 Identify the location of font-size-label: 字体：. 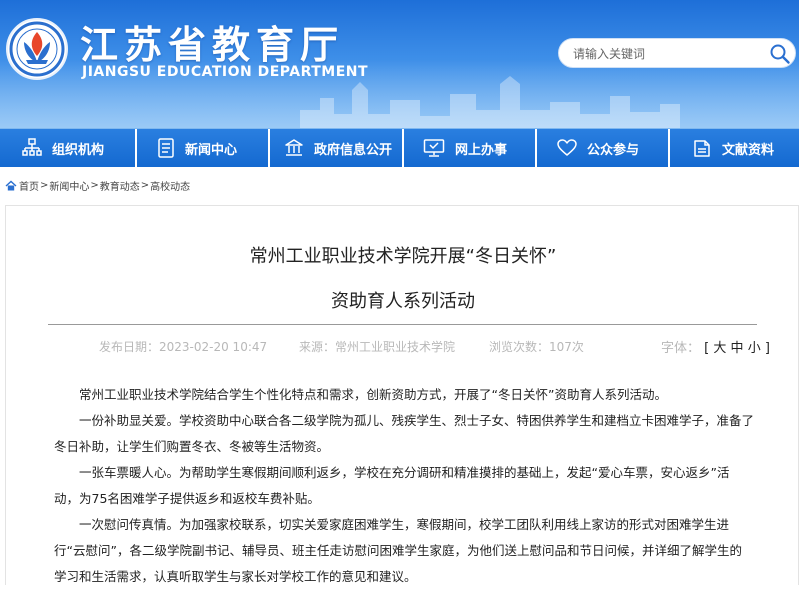
(681, 348).